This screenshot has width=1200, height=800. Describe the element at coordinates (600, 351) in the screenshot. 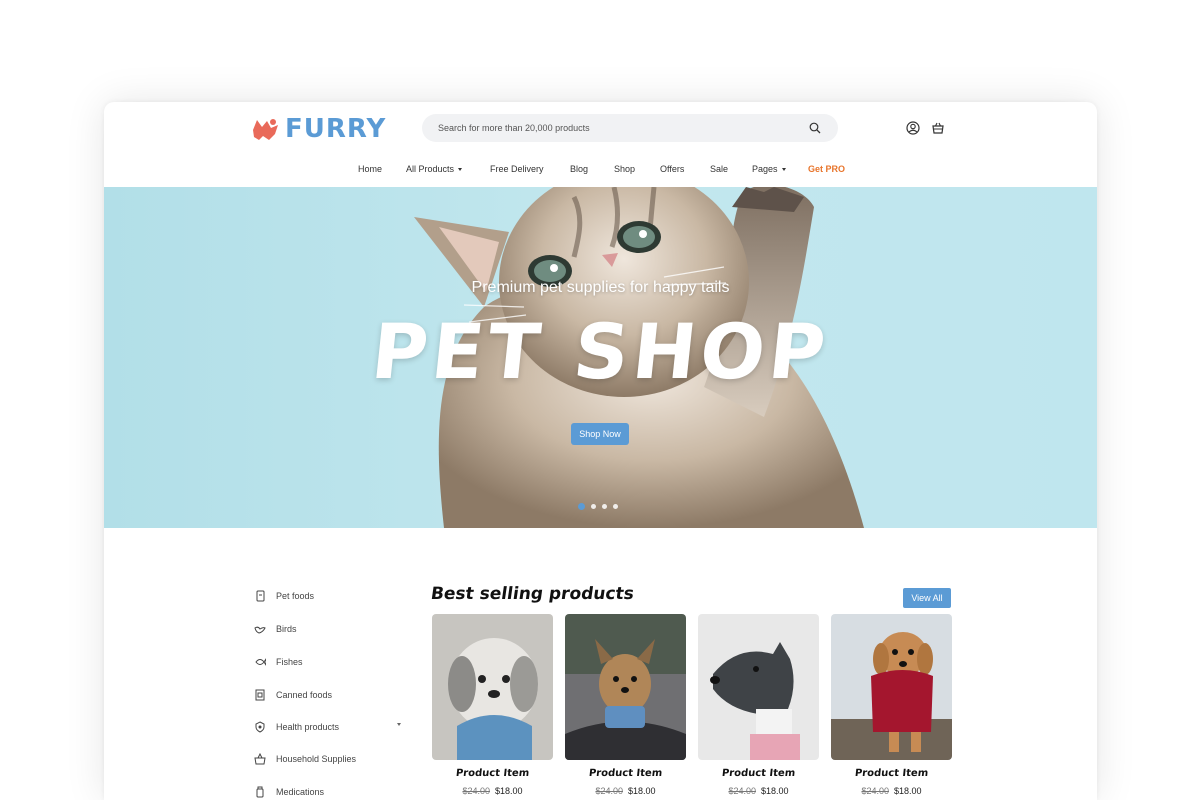

I see `hero-title: PET SHOP` at that location.